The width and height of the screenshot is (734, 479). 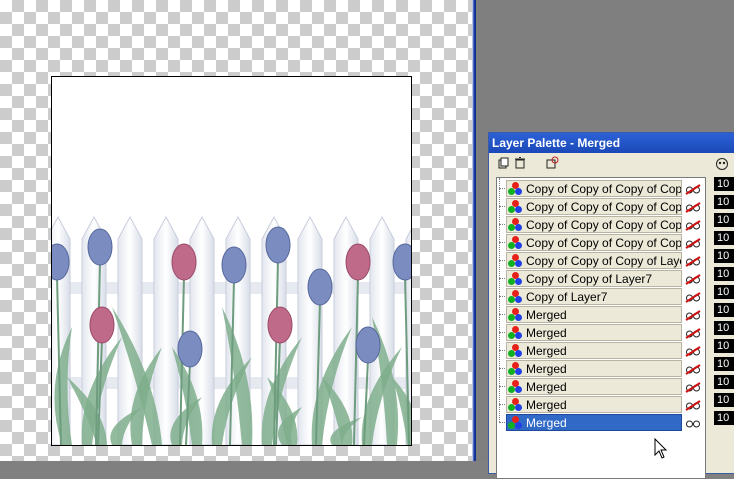 I want to click on new-layer-icon, so click(x=504, y=163).